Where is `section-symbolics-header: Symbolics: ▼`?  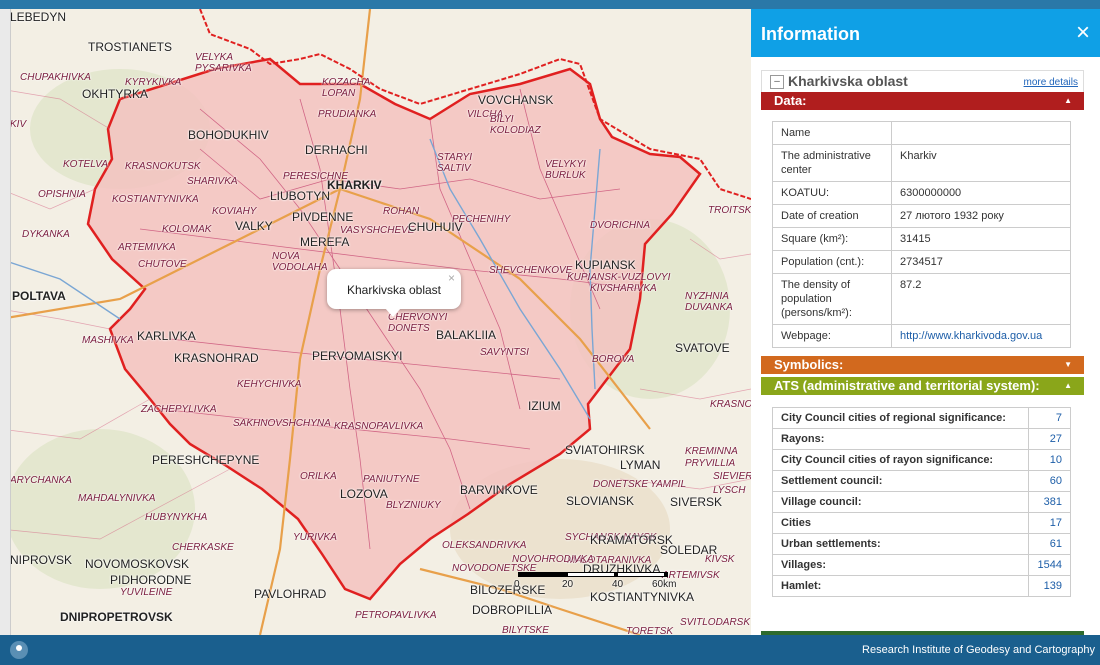 section-symbolics-header: Symbolics: ▼ is located at coordinates (922, 365).